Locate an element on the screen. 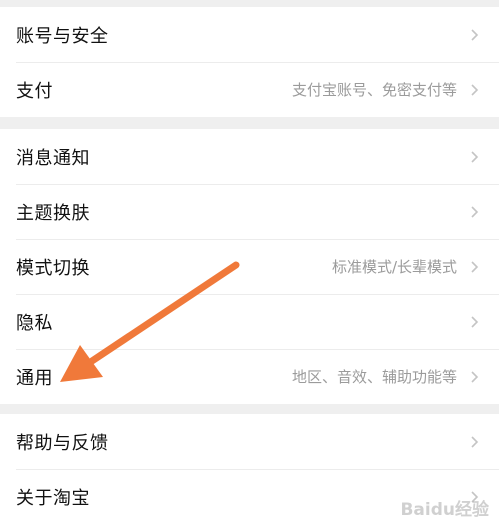  settings-item-general: 通用 地区、音效、辅助功能等 is located at coordinates (249, 376).